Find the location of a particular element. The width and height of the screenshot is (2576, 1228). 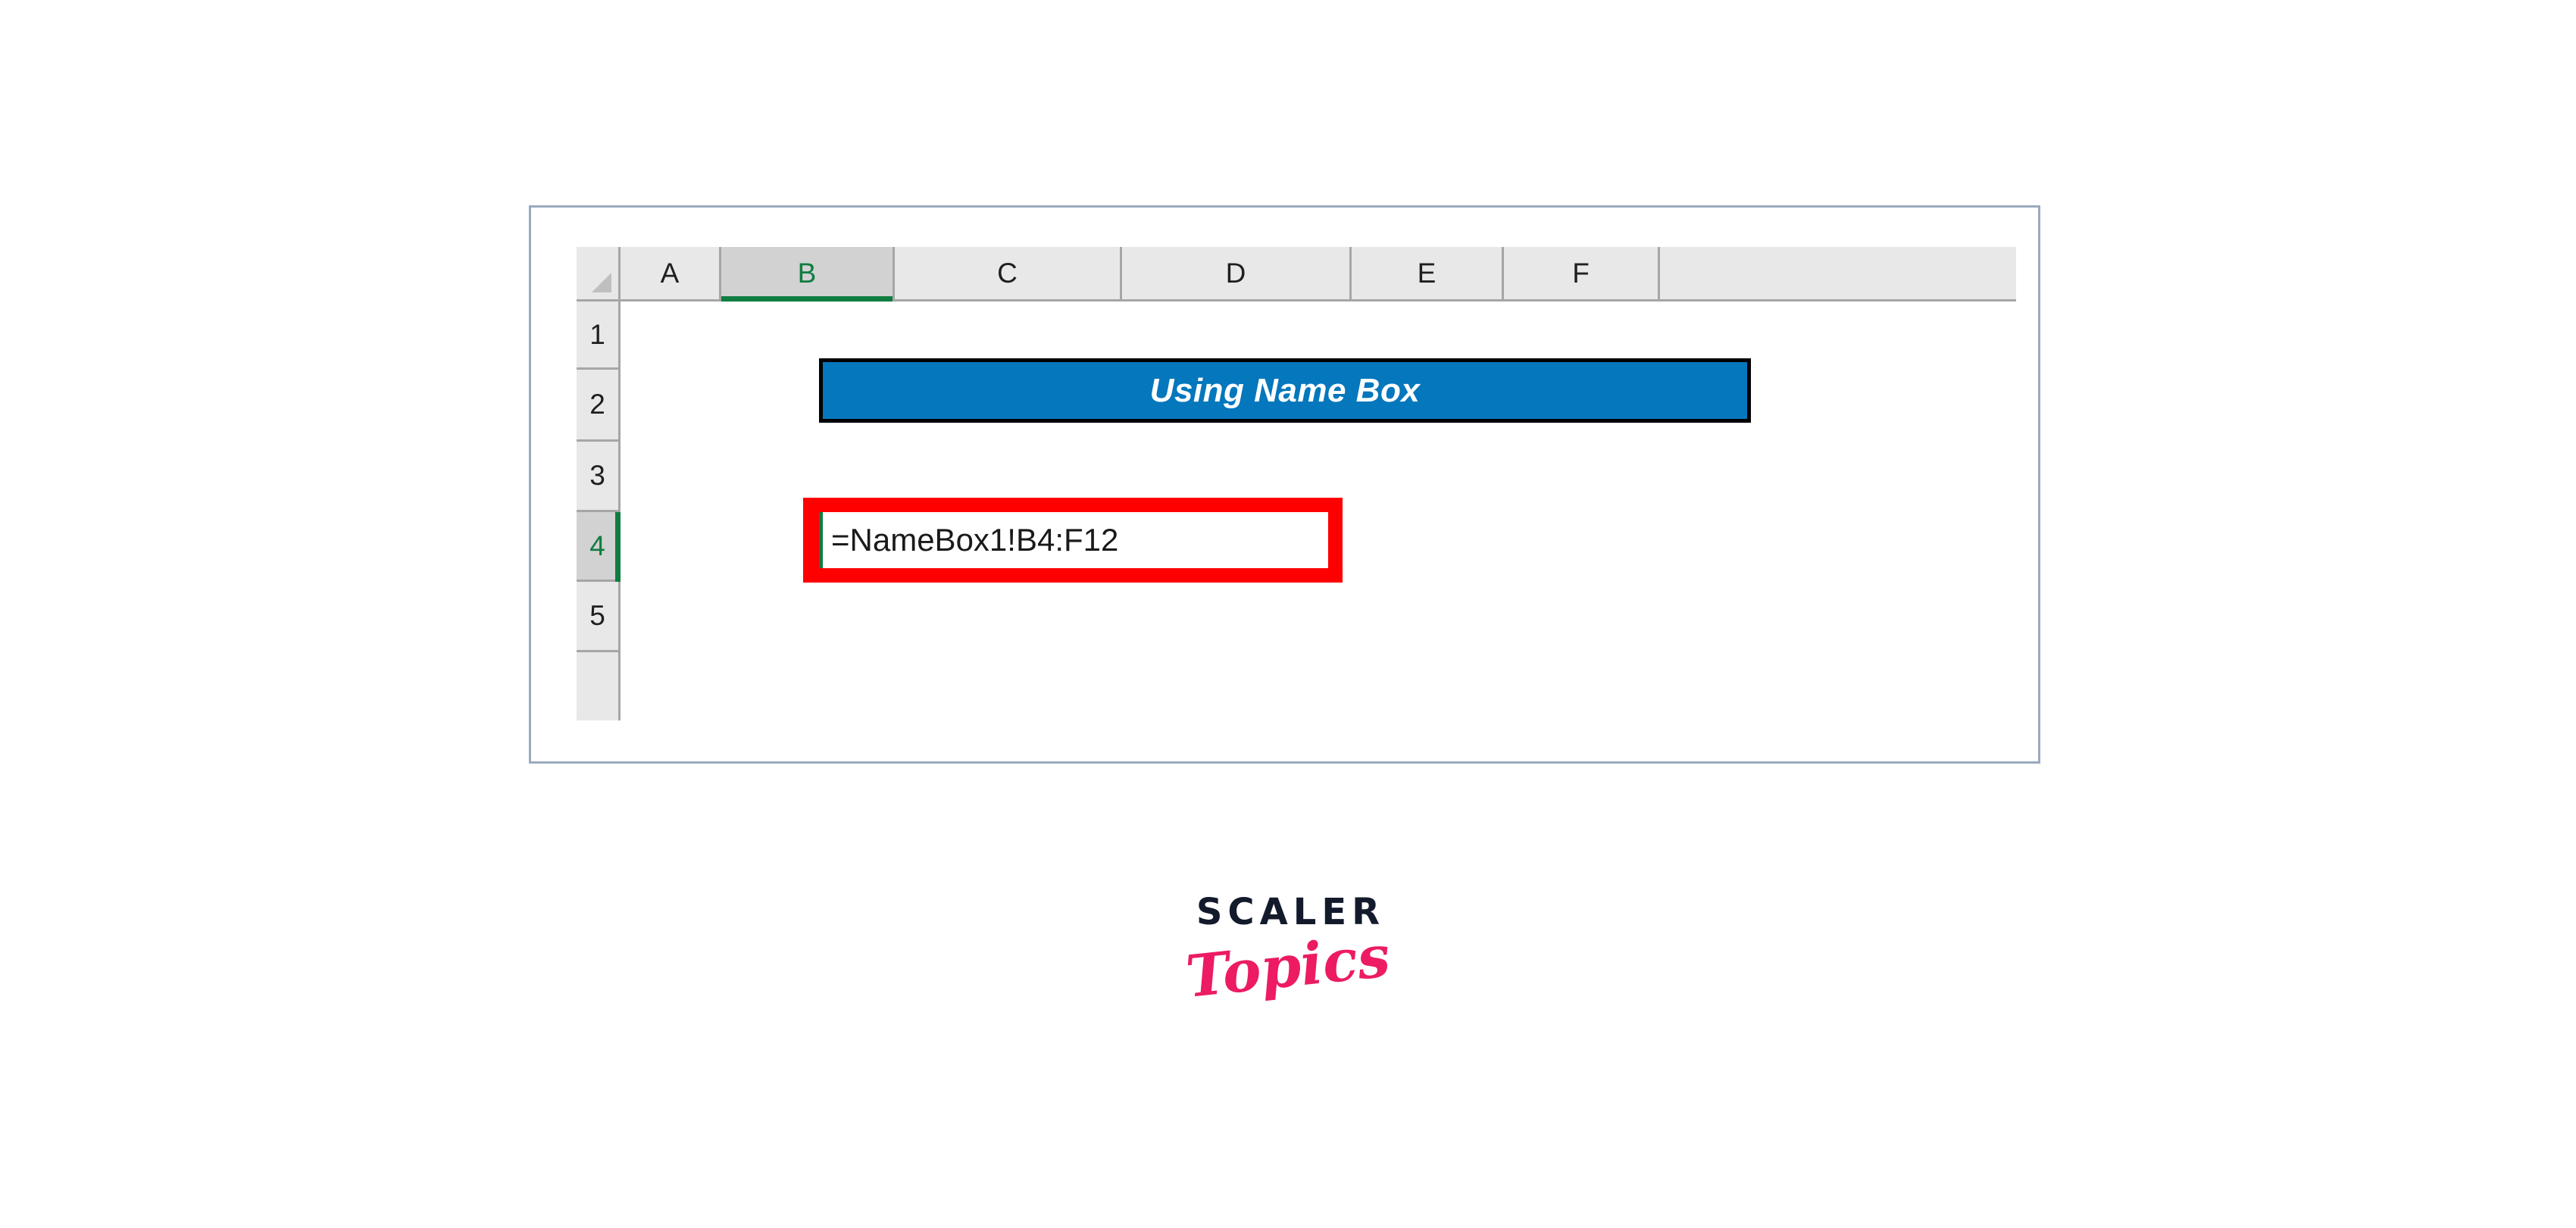

column-header-b: B is located at coordinates (808, 274).